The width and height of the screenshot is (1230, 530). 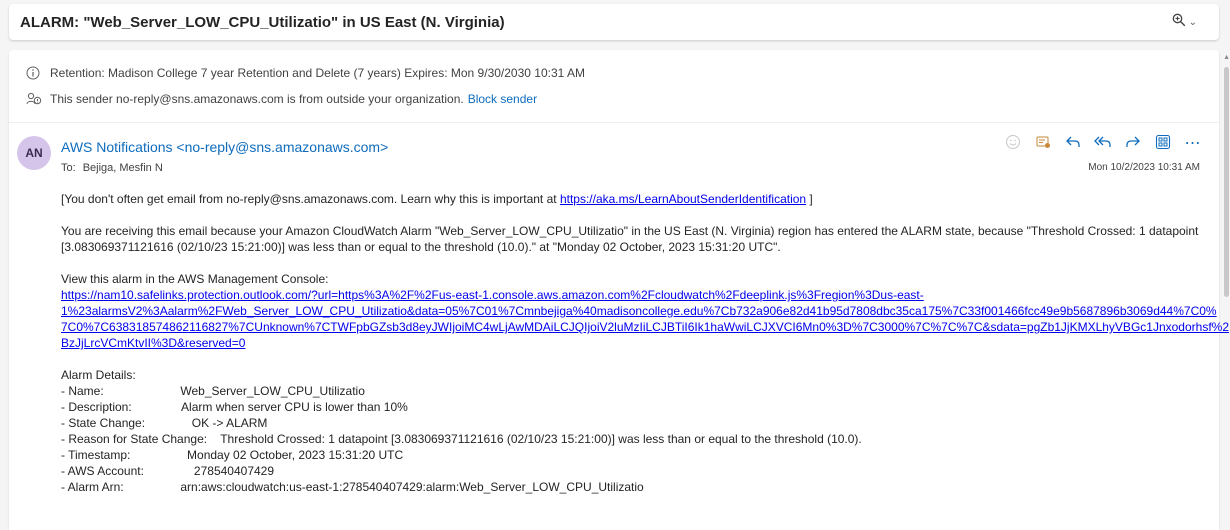 I want to click on more-actions-button: ⋯, so click(x=1193, y=144).